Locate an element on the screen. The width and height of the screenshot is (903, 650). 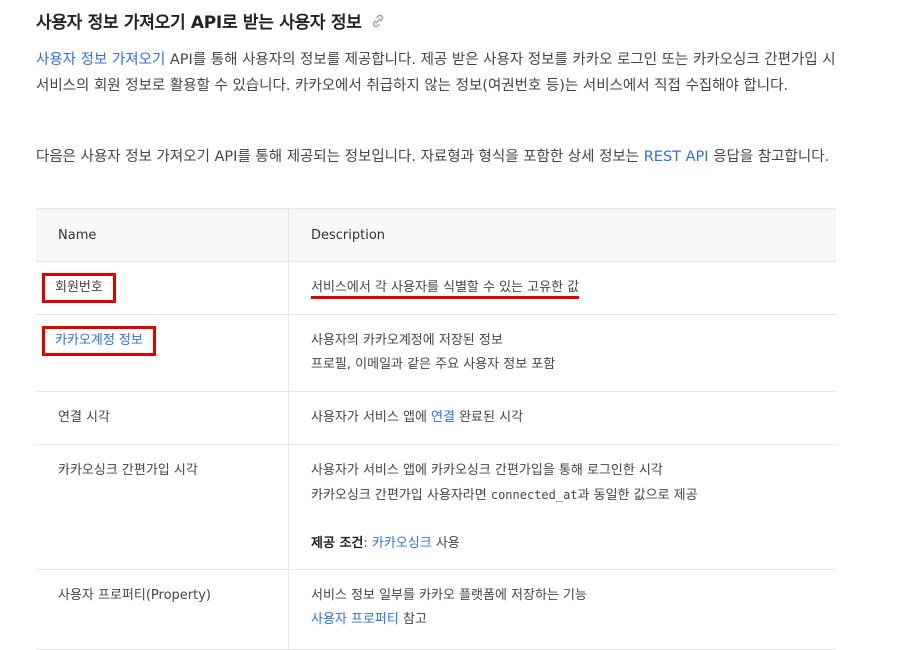
row-desc: 사용자 프로퍼티 참고 is located at coordinates (369, 619).